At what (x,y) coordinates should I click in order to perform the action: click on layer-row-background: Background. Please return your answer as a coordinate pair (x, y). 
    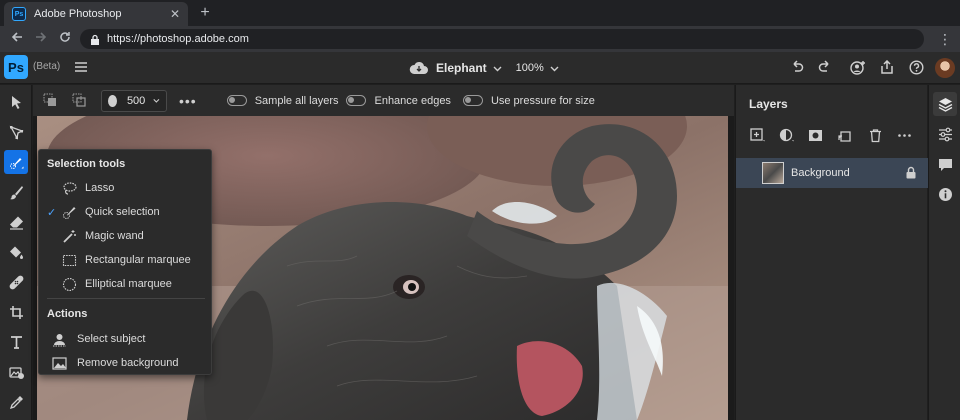
    Looking at the image, I should click on (832, 173).